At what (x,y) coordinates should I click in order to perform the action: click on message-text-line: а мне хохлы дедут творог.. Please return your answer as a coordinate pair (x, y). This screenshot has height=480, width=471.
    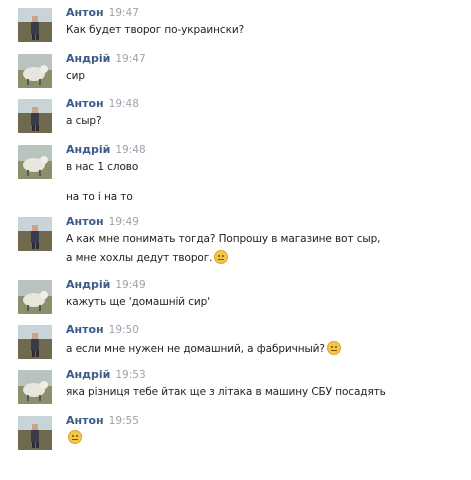
    Looking at the image, I should click on (147, 257).